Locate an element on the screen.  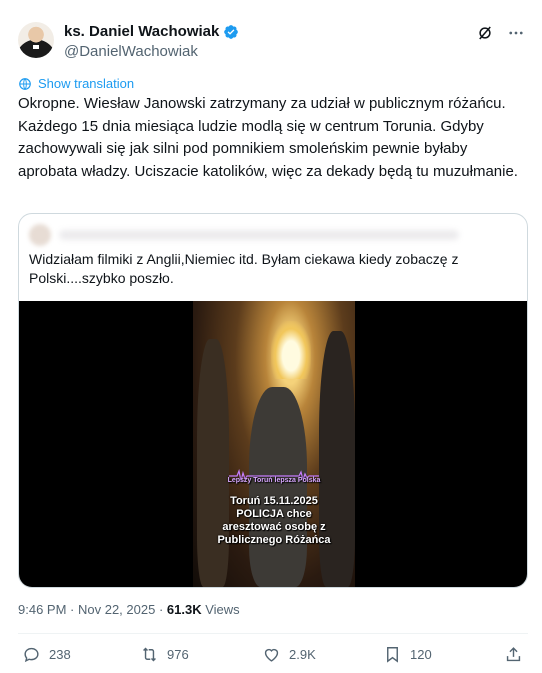
bookmark-icon is located at coordinates (392, 655).